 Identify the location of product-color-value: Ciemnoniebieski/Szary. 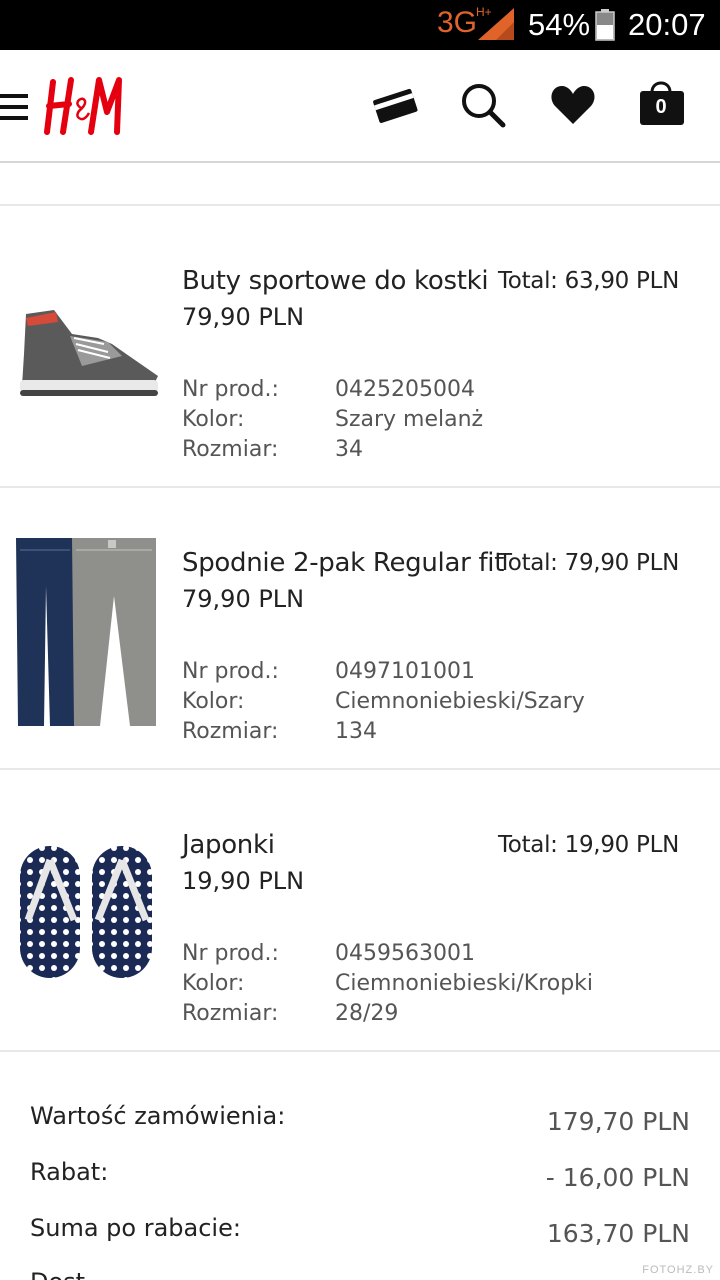
(460, 701).